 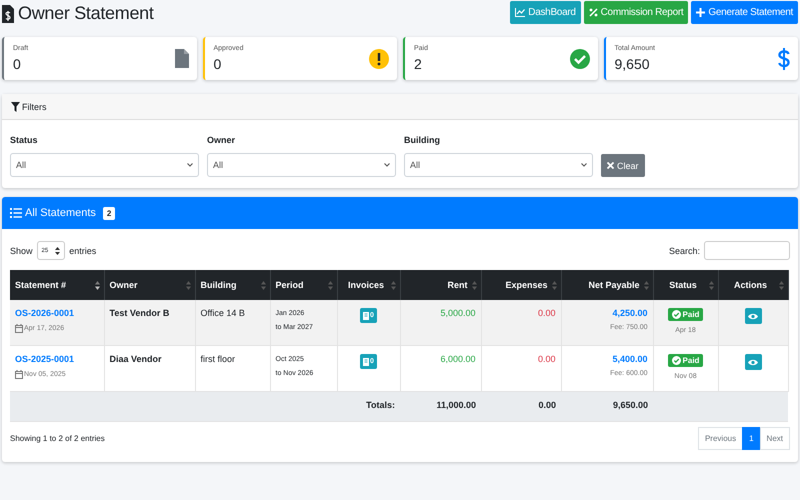 What do you see at coordinates (547, 405) in the screenshot?
I see `total-amount: 0.00` at bounding box center [547, 405].